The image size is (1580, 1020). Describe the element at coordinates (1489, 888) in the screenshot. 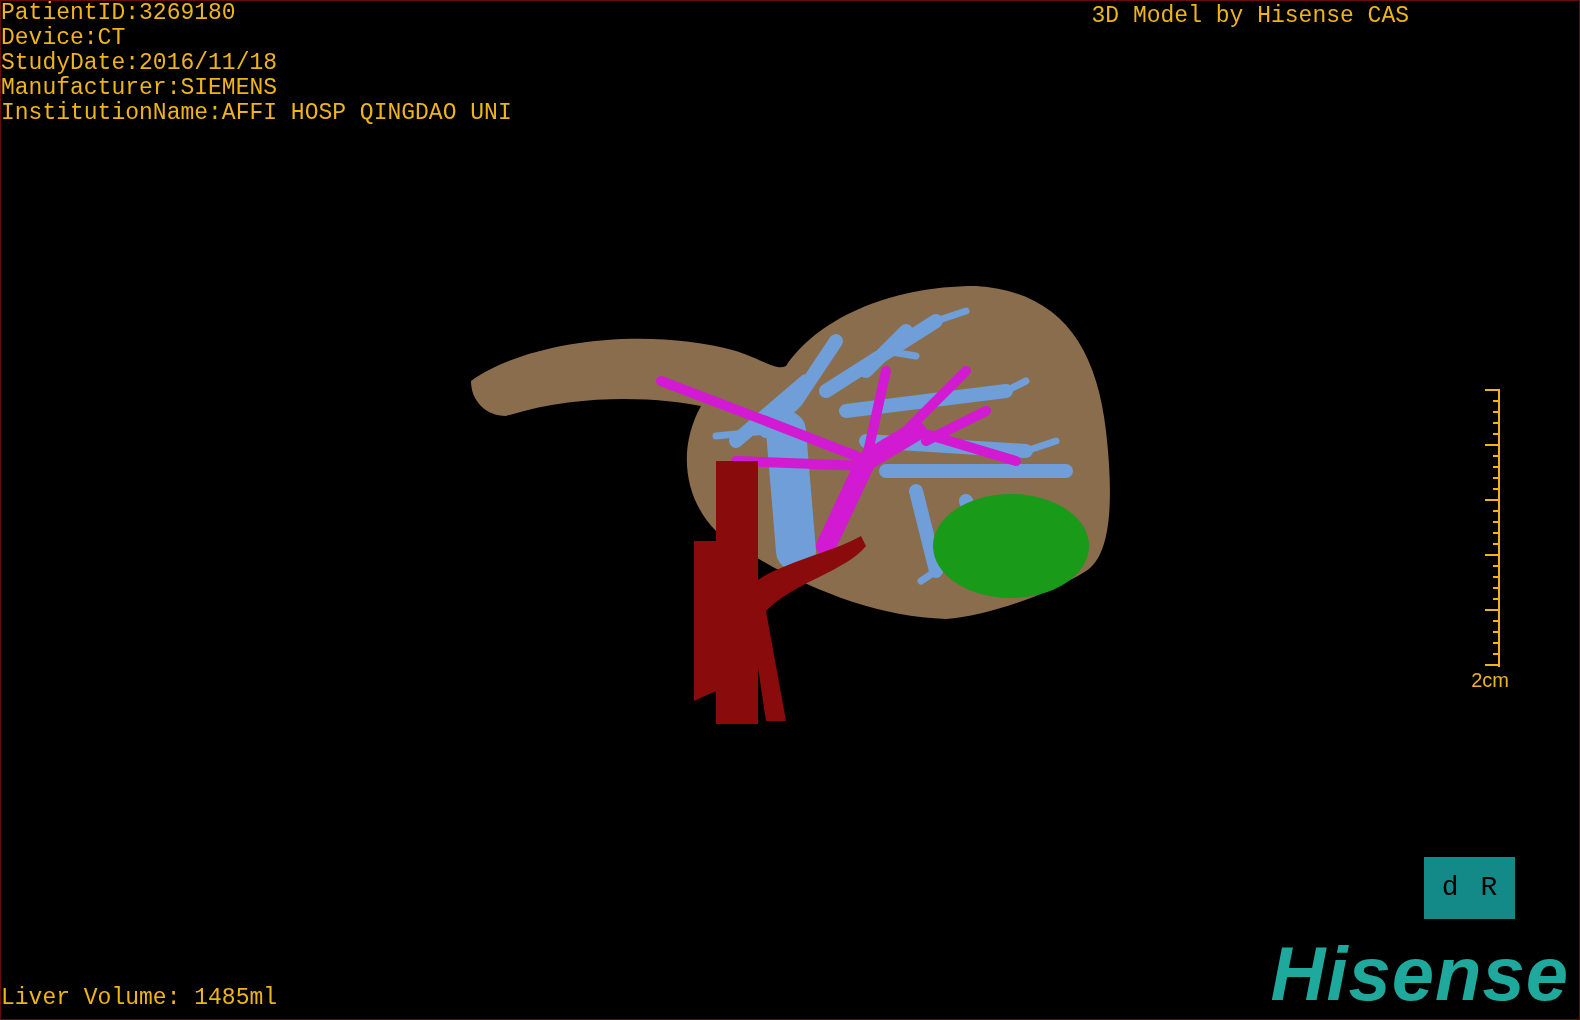

I see `orientation-letter: R` at that location.